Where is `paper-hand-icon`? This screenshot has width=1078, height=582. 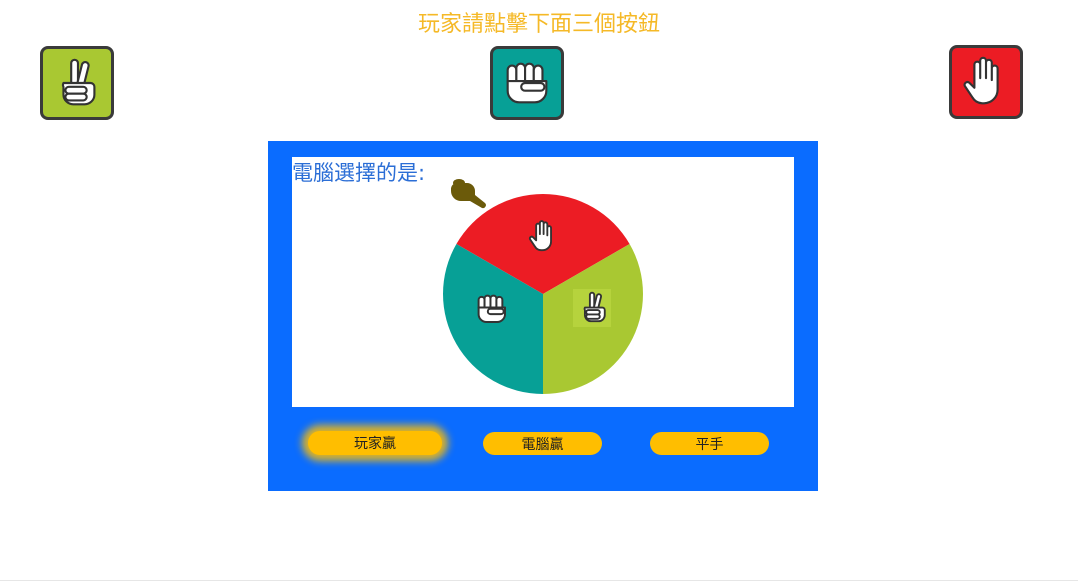
paper-hand-icon is located at coordinates (981, 80).